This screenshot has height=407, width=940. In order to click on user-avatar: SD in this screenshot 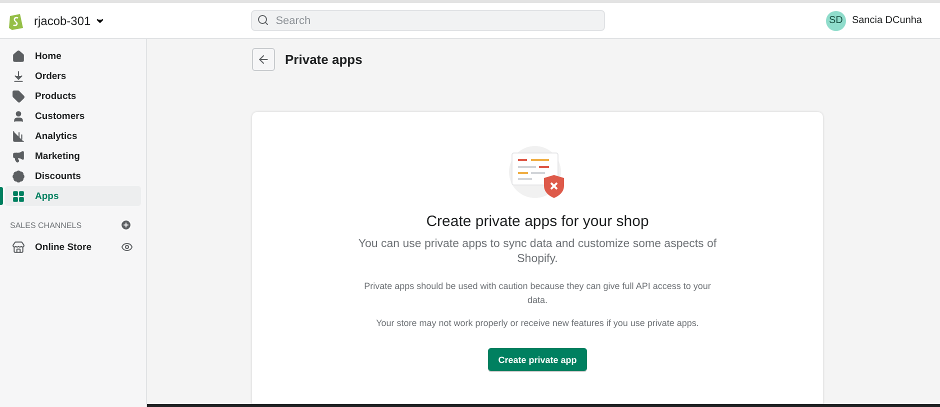, I will do `click(836, 20)`.